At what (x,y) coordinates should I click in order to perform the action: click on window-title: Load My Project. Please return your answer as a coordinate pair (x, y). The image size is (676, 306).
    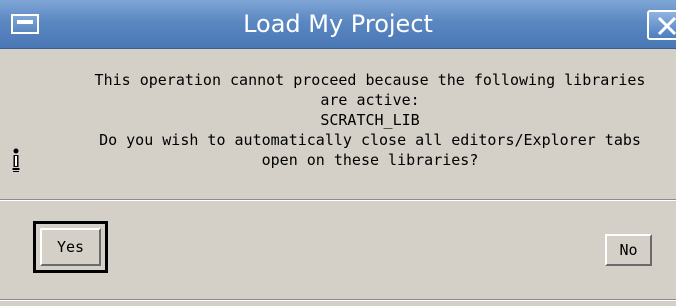
    Looking at the image, I should click on (338, 24).